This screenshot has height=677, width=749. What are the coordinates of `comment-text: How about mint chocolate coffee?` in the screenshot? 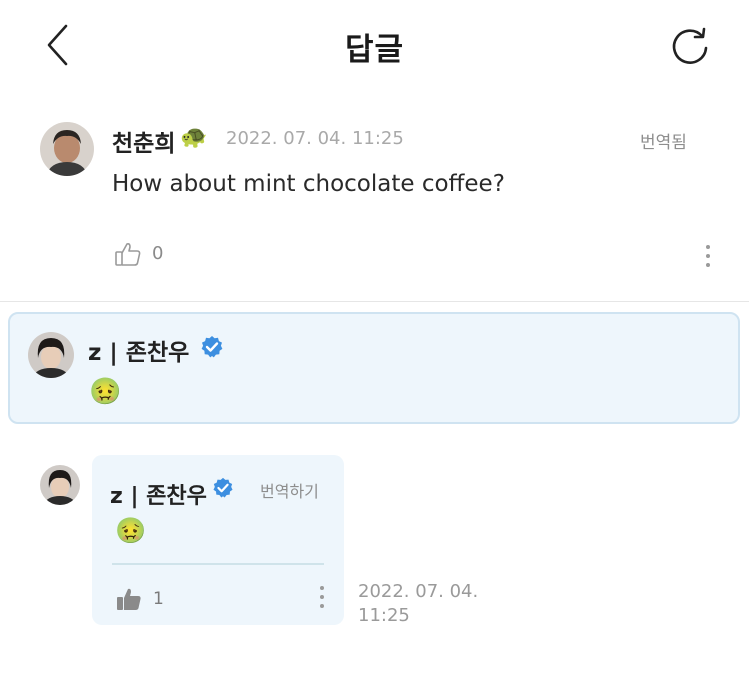 It's located at (308, 184).